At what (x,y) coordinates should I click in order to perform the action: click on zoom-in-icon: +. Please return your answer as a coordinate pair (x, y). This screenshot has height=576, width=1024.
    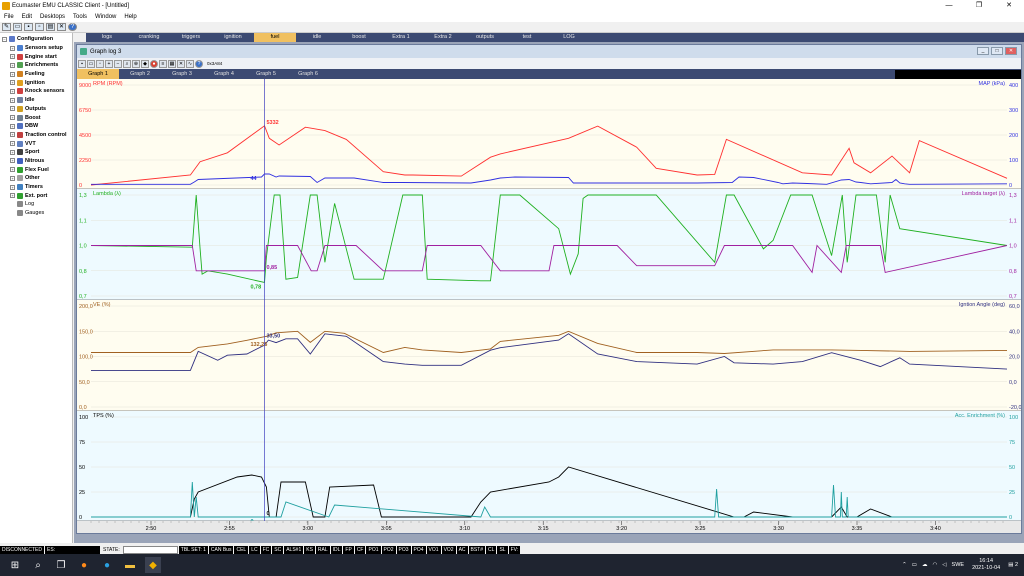
    Looking at the image, I should click on (109, 63).